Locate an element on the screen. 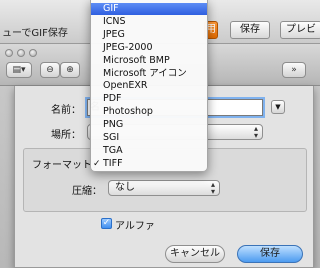  format-menu-item: OpenEXR is located at coordinates (149, 86).